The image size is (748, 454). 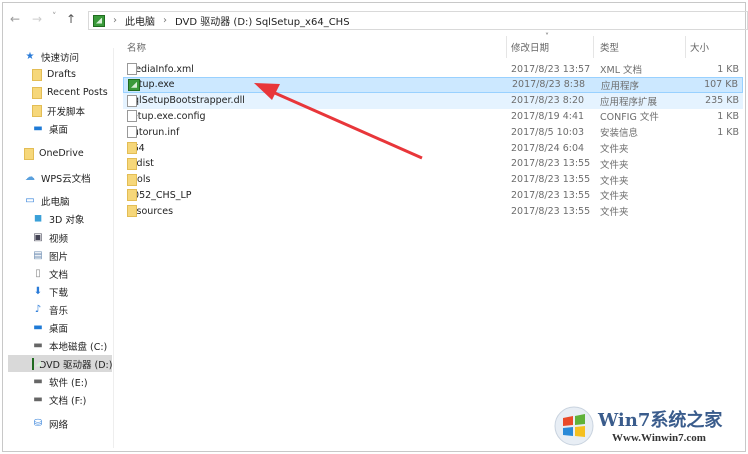 I want to click on watermark-url: Www.Winwin7.com, so click(x=659, y=438).